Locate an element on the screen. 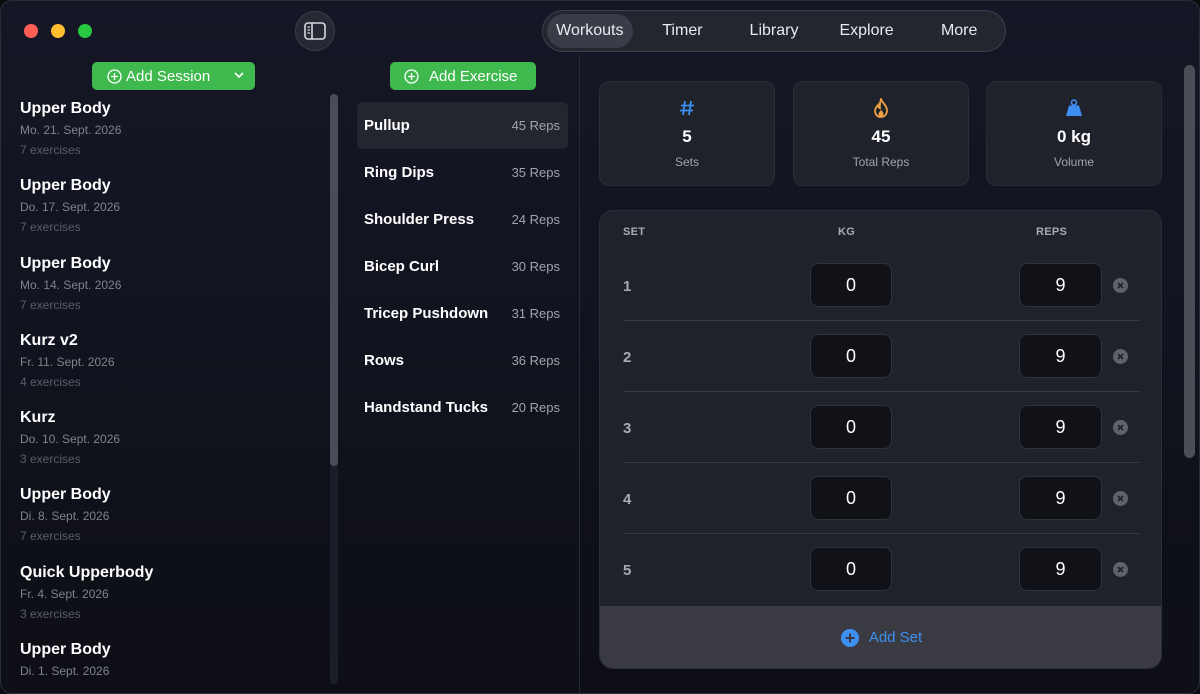 Image resolution: width=1200 pixels, height=694 pixels. stat-value: 0 kg is located at coordinates (1074, 136).